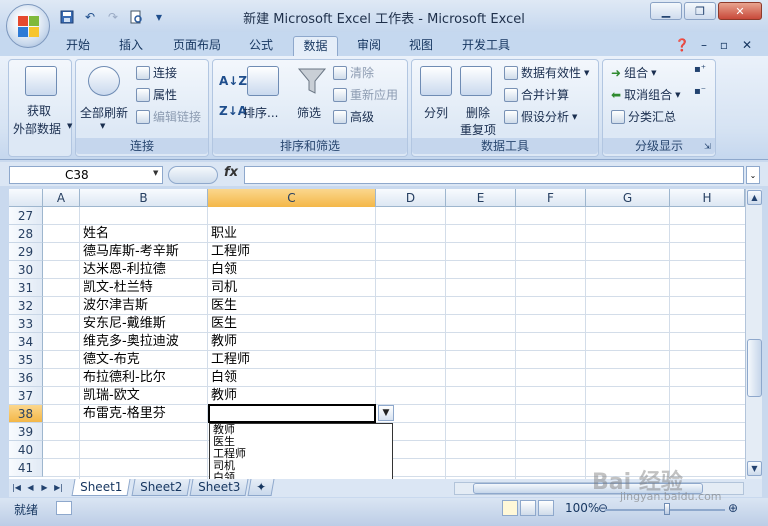 Image resolution: width=768 pixels, height=526 pixels. What do you see at coordinates (26, 396) in the screenshot?
I see `row-header: 37` at bounding box center [26, 396].